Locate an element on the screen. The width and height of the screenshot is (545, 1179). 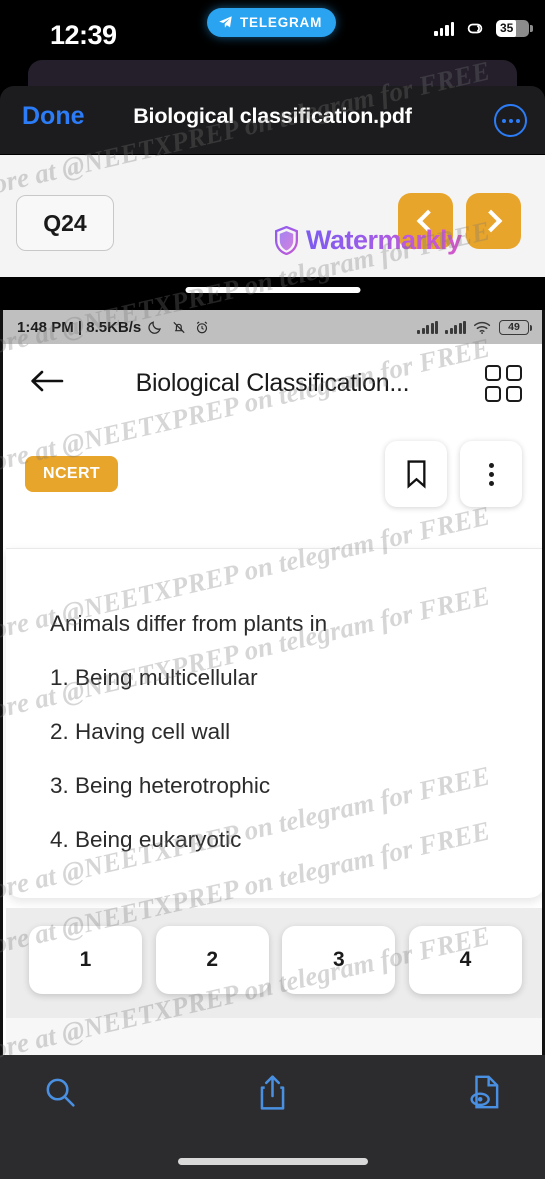
options-menu-button is located at coordinates (491, 474).